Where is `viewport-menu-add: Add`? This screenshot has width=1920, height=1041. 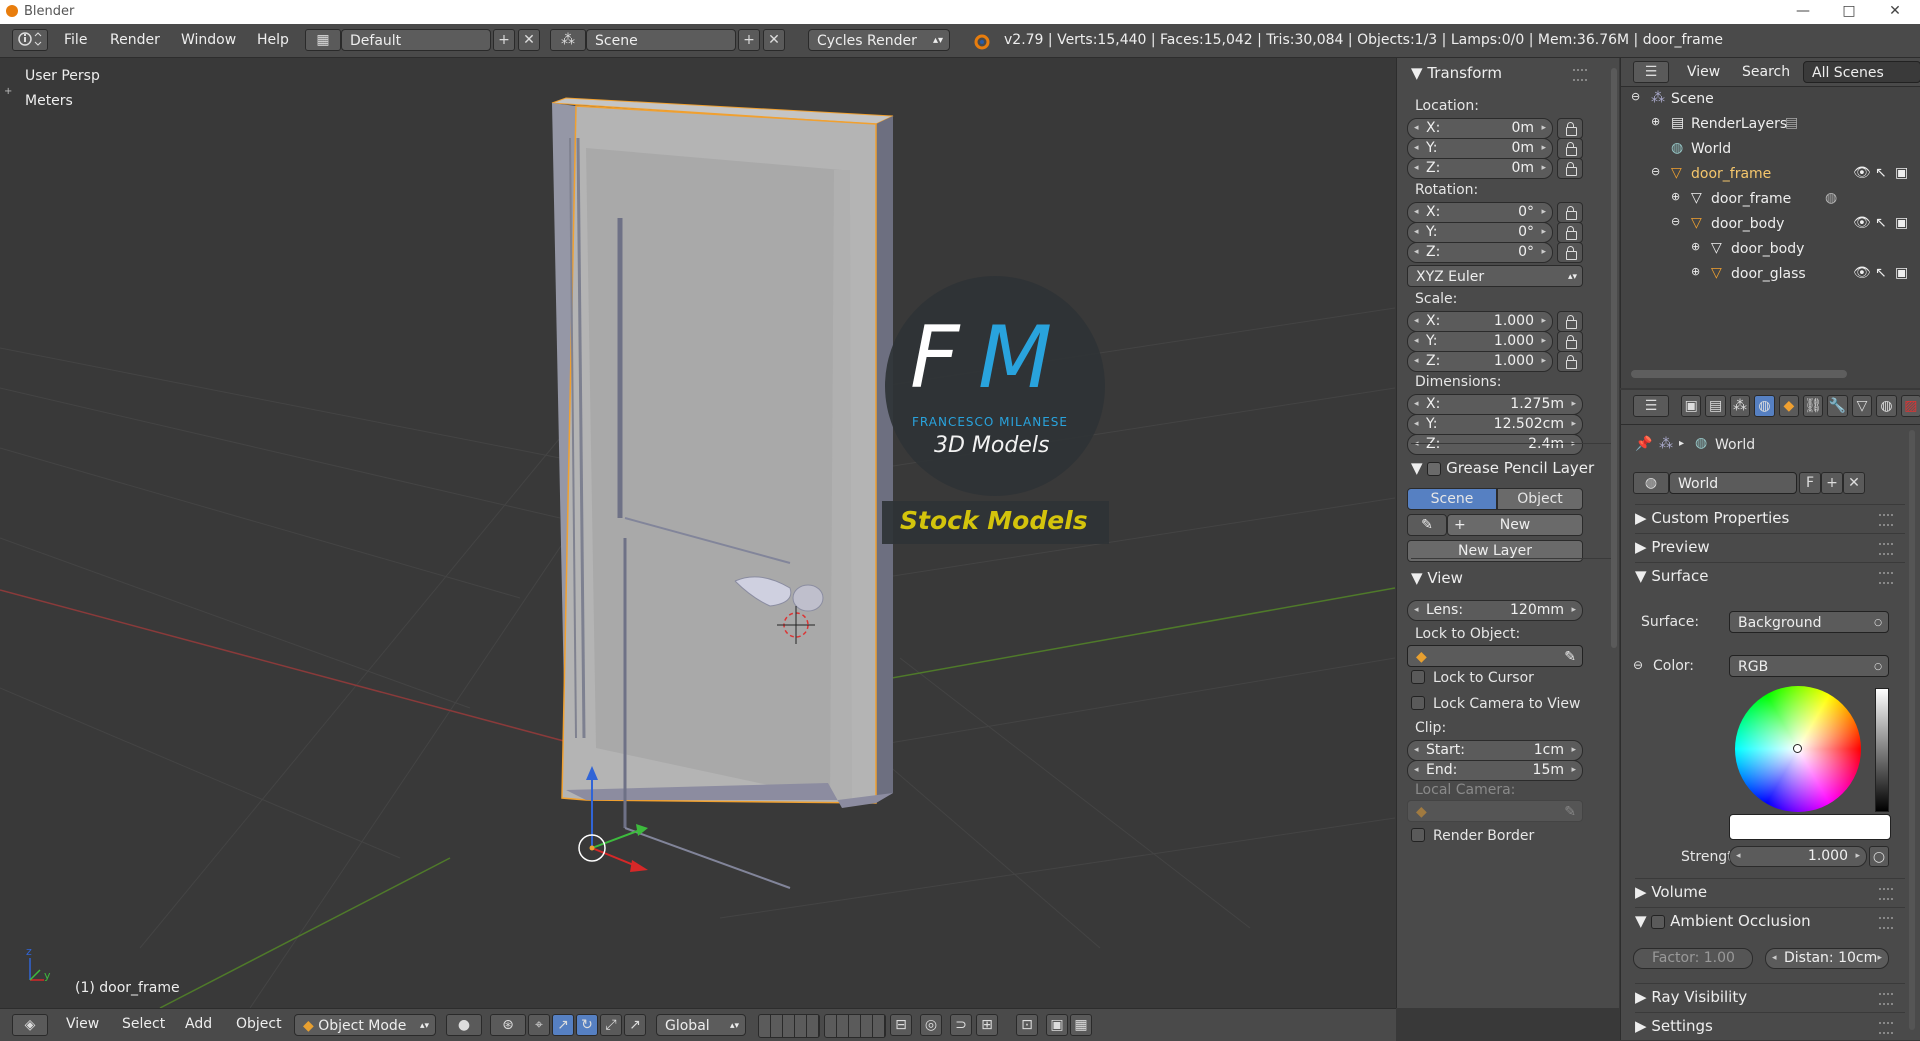 viewport-menu-add: Add is located at coordinates (198, 1024).